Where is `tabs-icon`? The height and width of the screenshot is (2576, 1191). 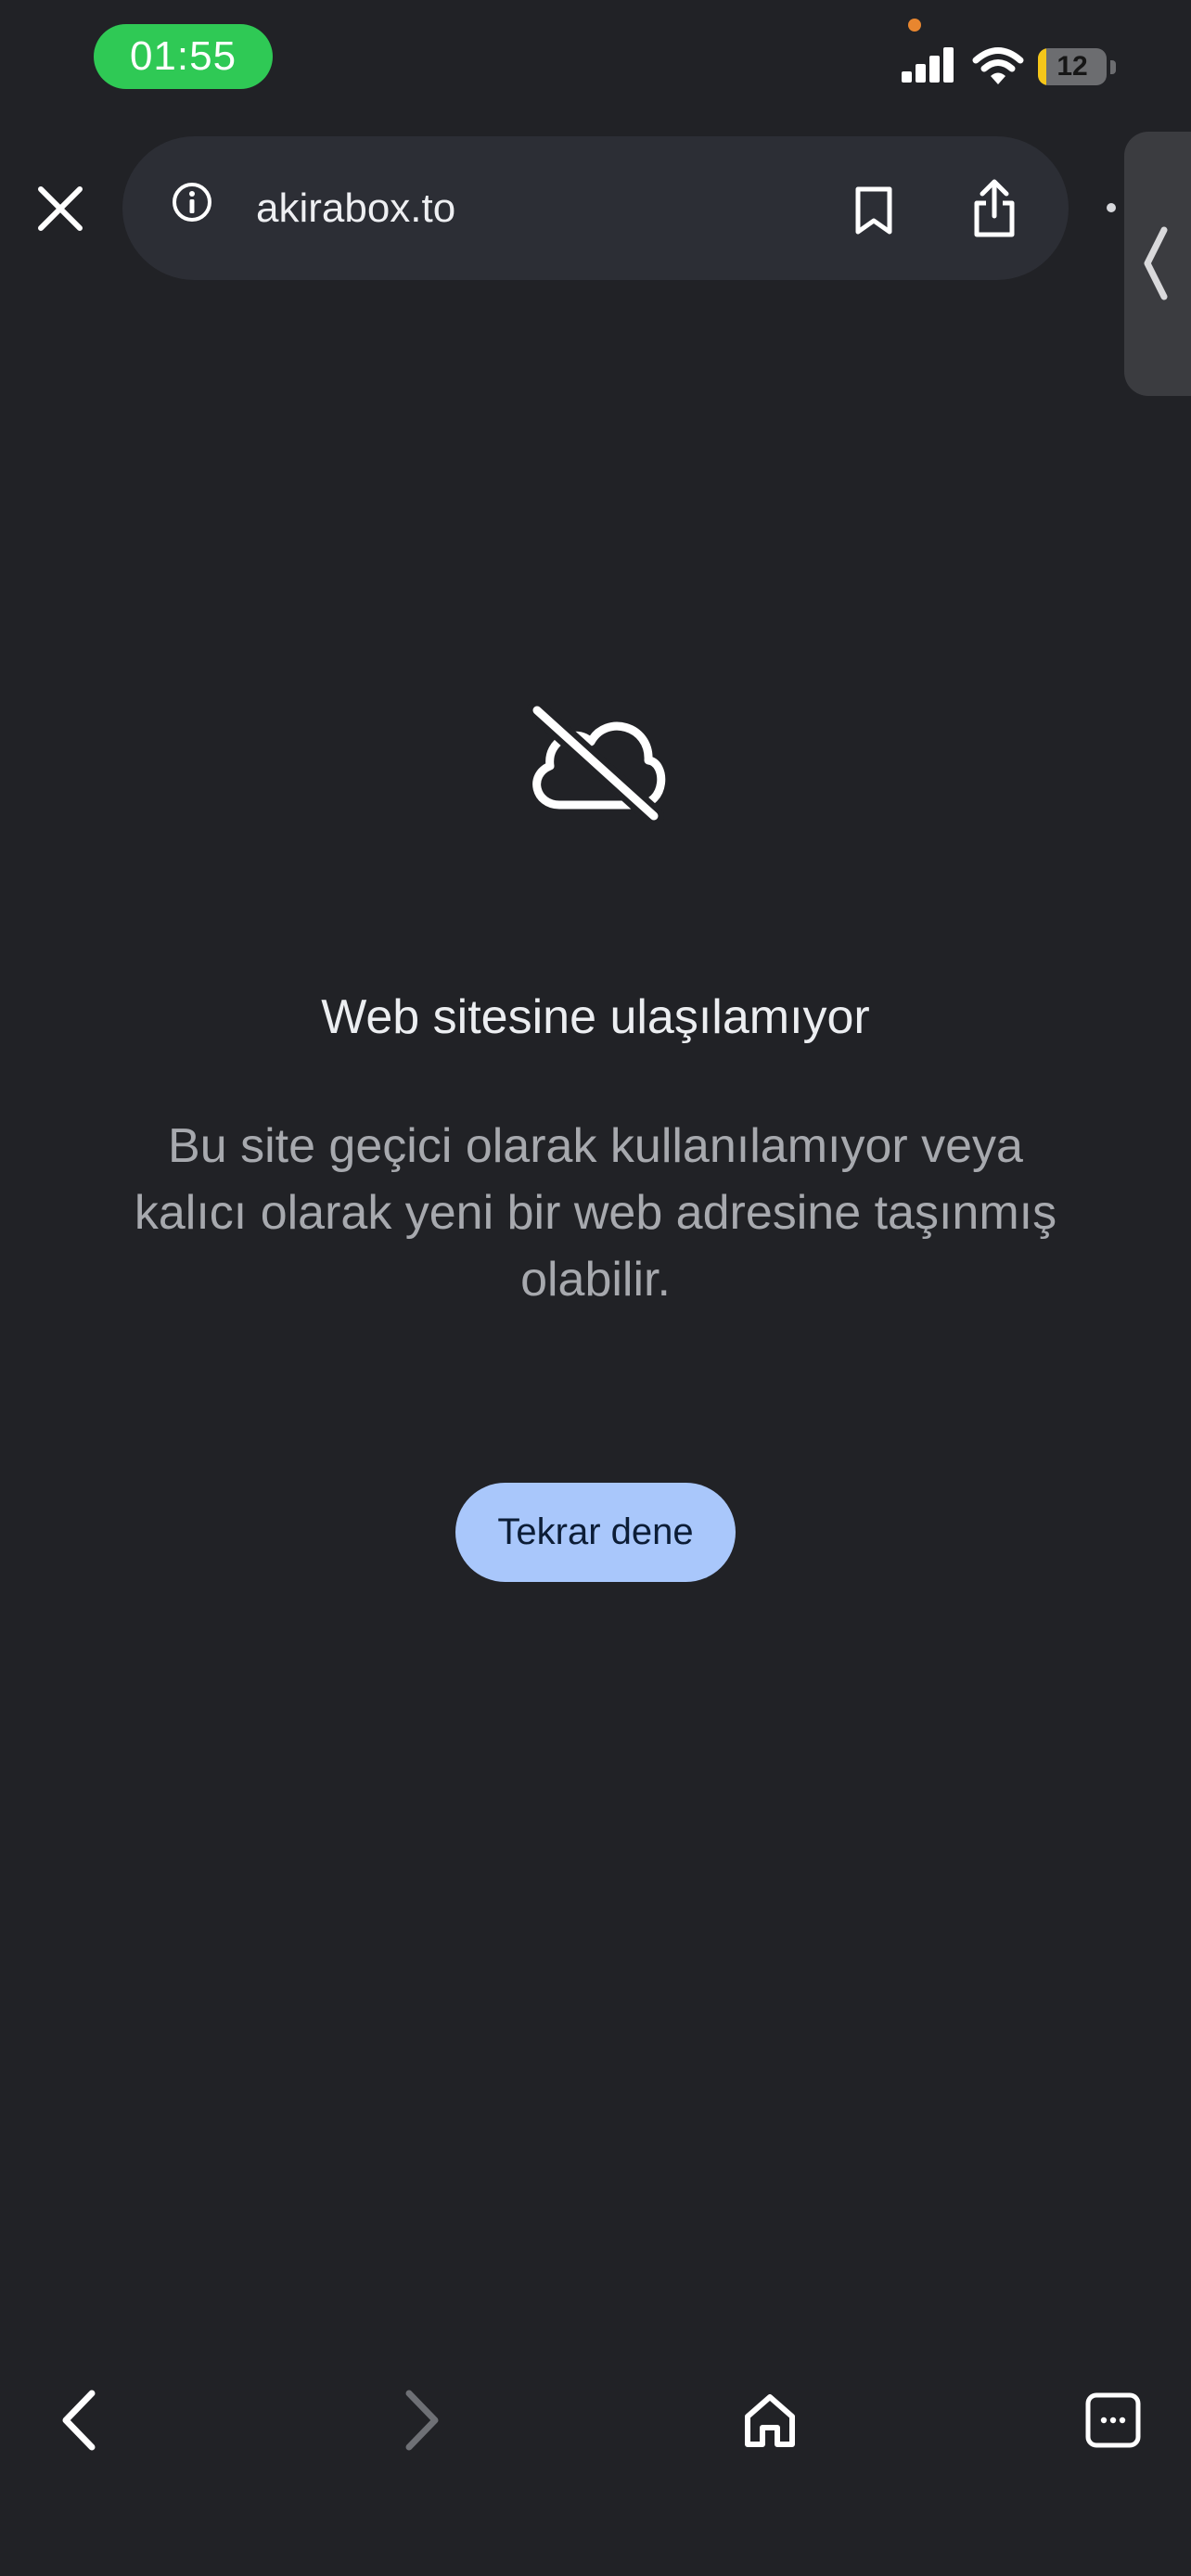
tabs-icon is located at coordinates (1113, 2420).